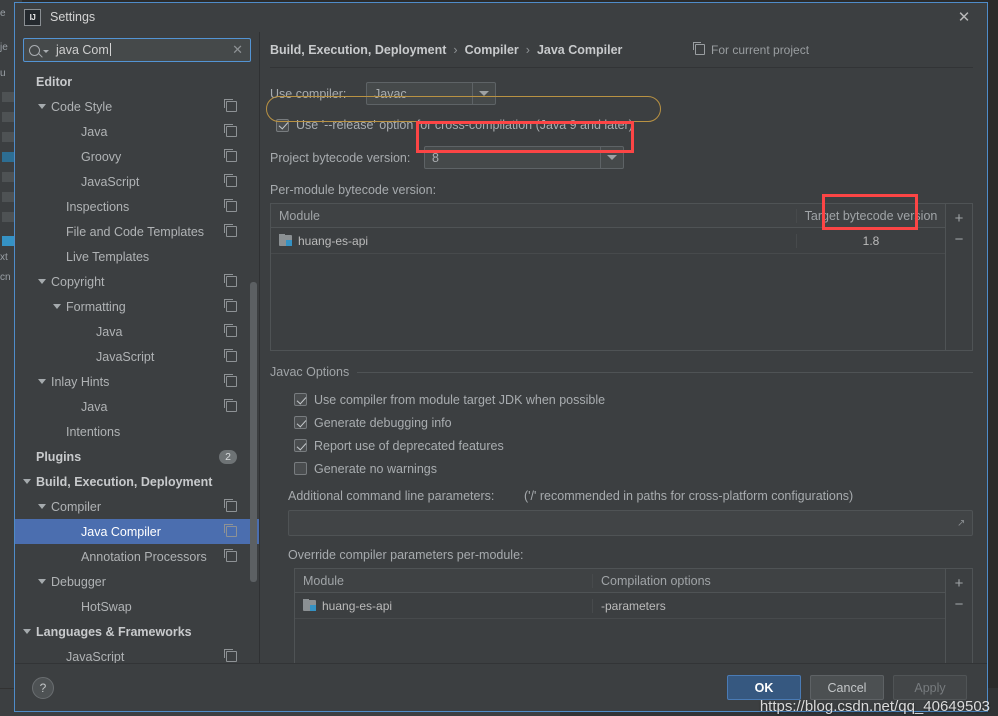 This screenshot has width=998, height=716. What do you see at coordinates (137, 306) in the screenshot?
I see `sidebar-item-formatting: Formatting` at bounding box center [137, 306].